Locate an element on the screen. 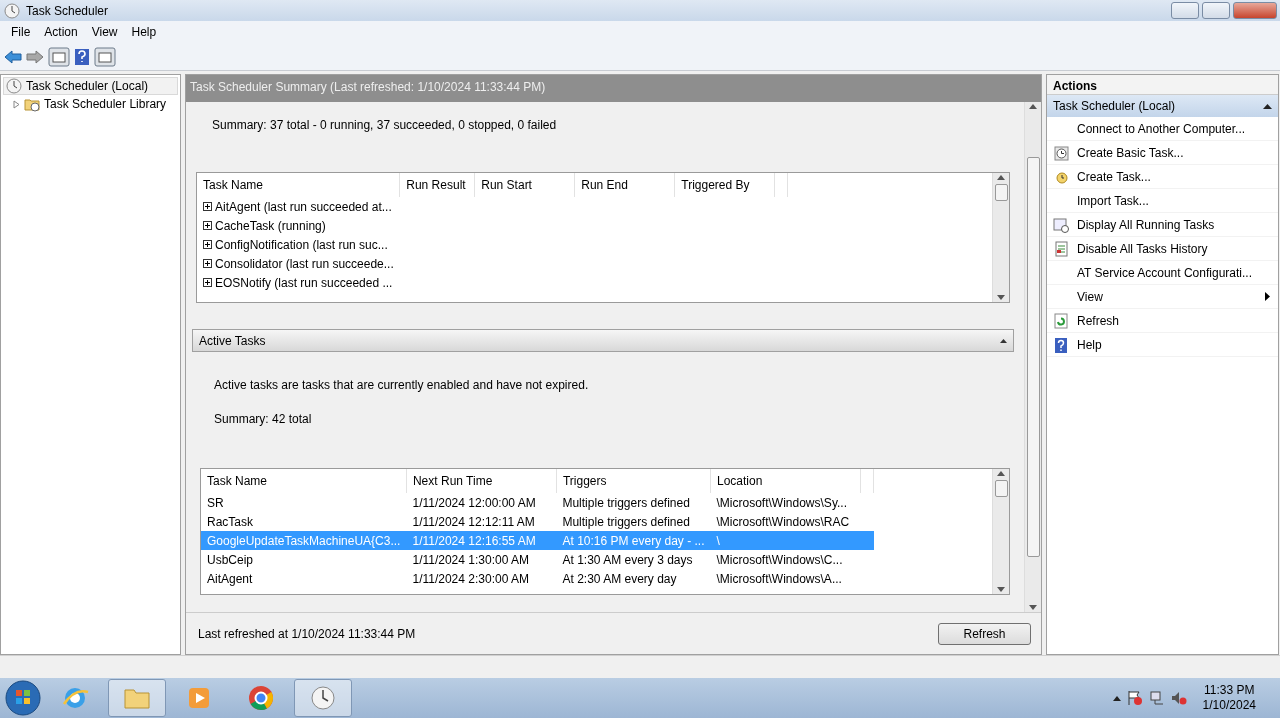 The width and height of the screenshot is (1280, 720). table-cell: At 1:30 AM every 3 days is located at coordinates (633, 559).